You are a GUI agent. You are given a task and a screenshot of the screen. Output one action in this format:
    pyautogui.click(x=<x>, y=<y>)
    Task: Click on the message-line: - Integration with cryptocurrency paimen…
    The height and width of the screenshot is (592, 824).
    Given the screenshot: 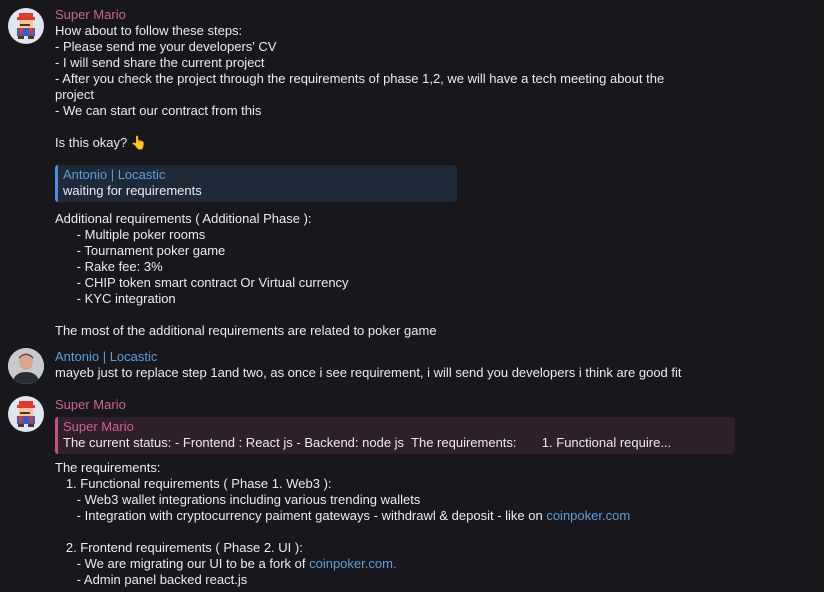 What is the action you would take?
    pyautogui.click(x=429, y=516)
    